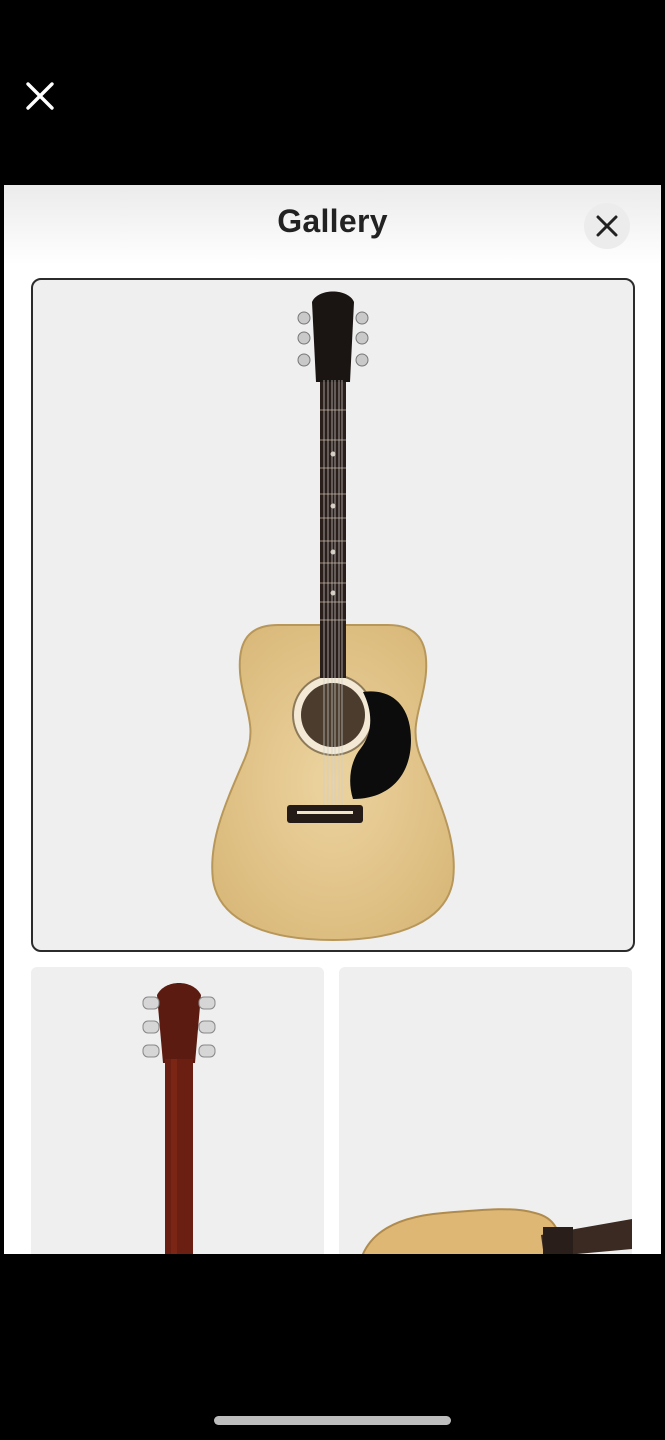 This screenshot has height=1440, width=665. Describe the element at coordinates (497, 1231) in the screenshot. I see `guitar-body-angle-image` at that location.